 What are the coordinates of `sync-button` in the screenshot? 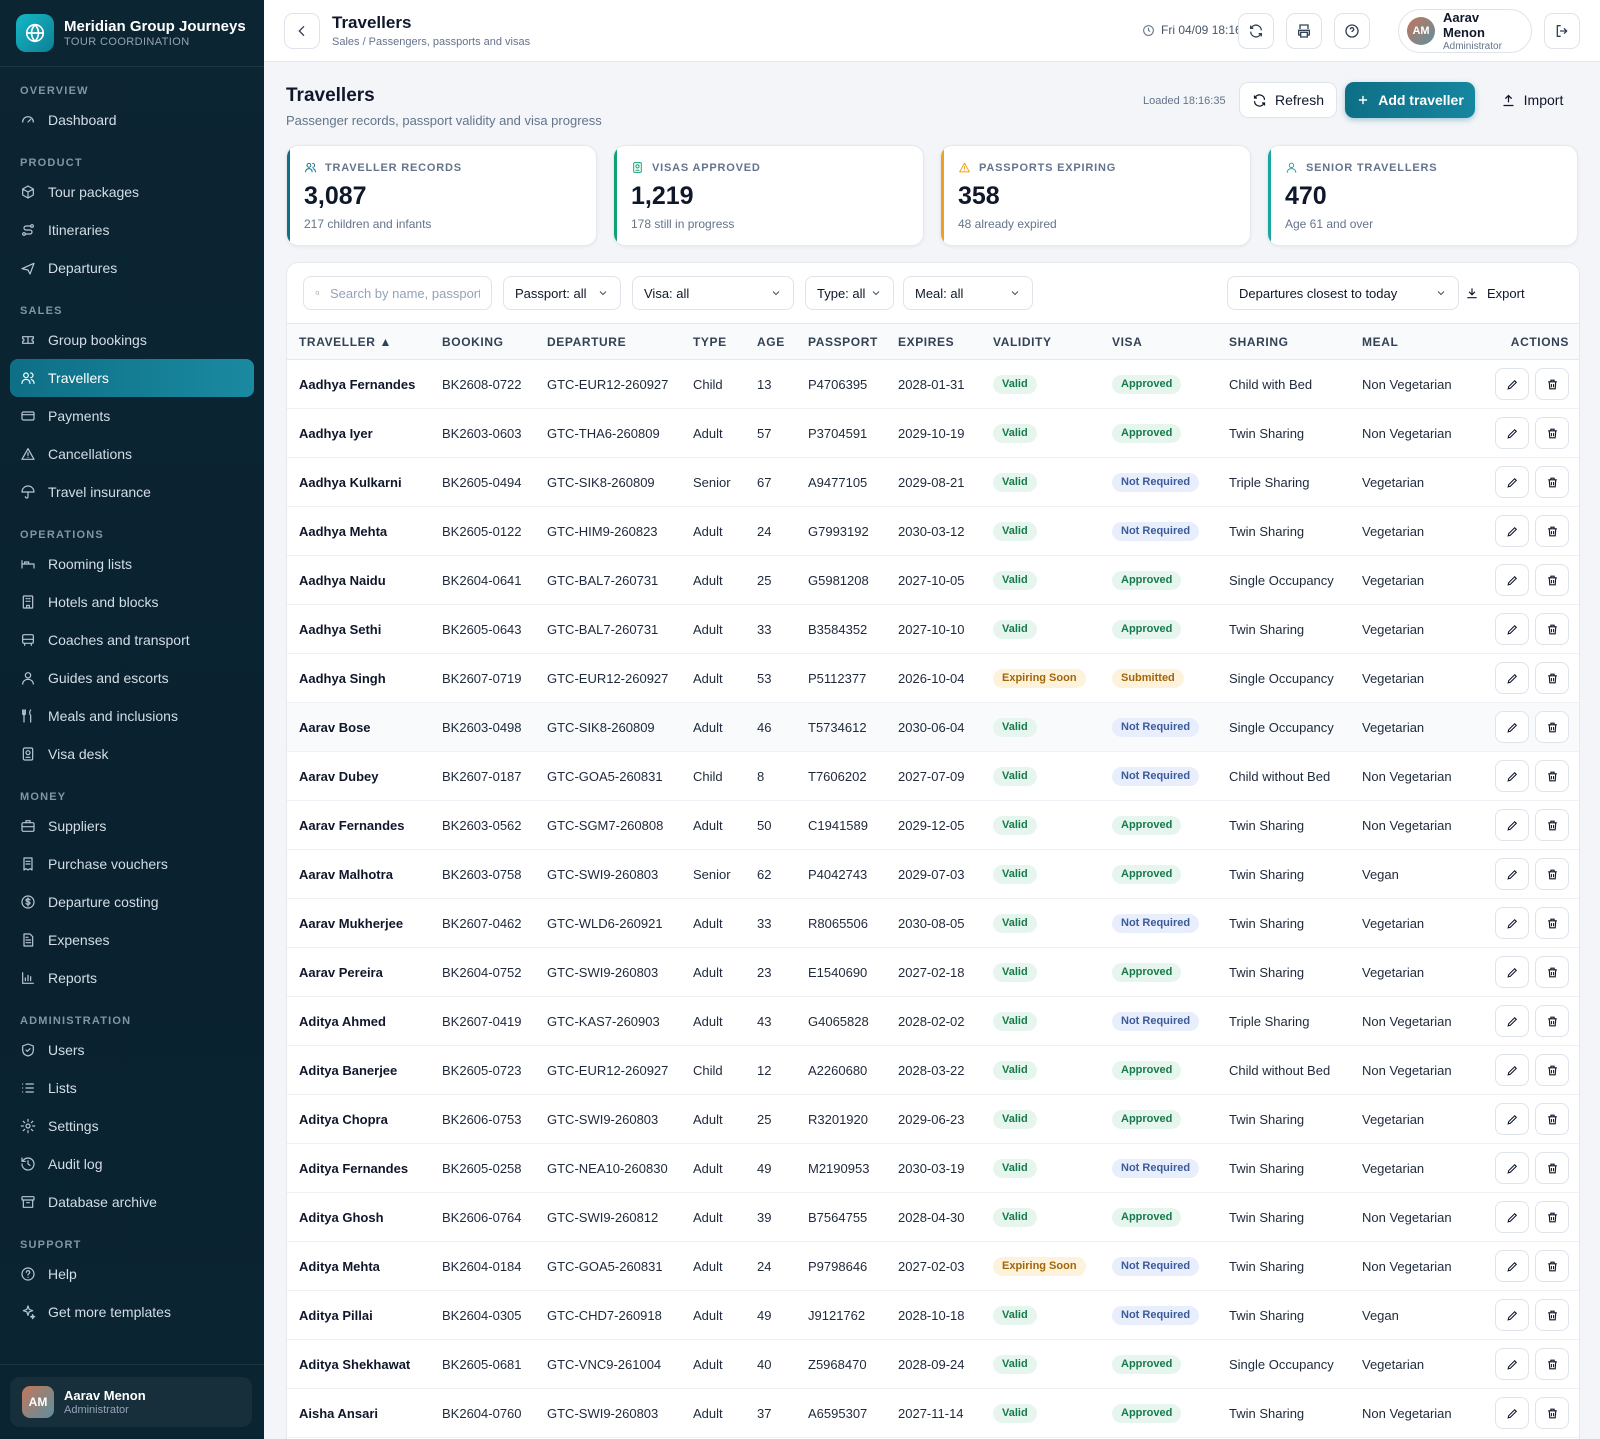 It's located at (1256, 31).